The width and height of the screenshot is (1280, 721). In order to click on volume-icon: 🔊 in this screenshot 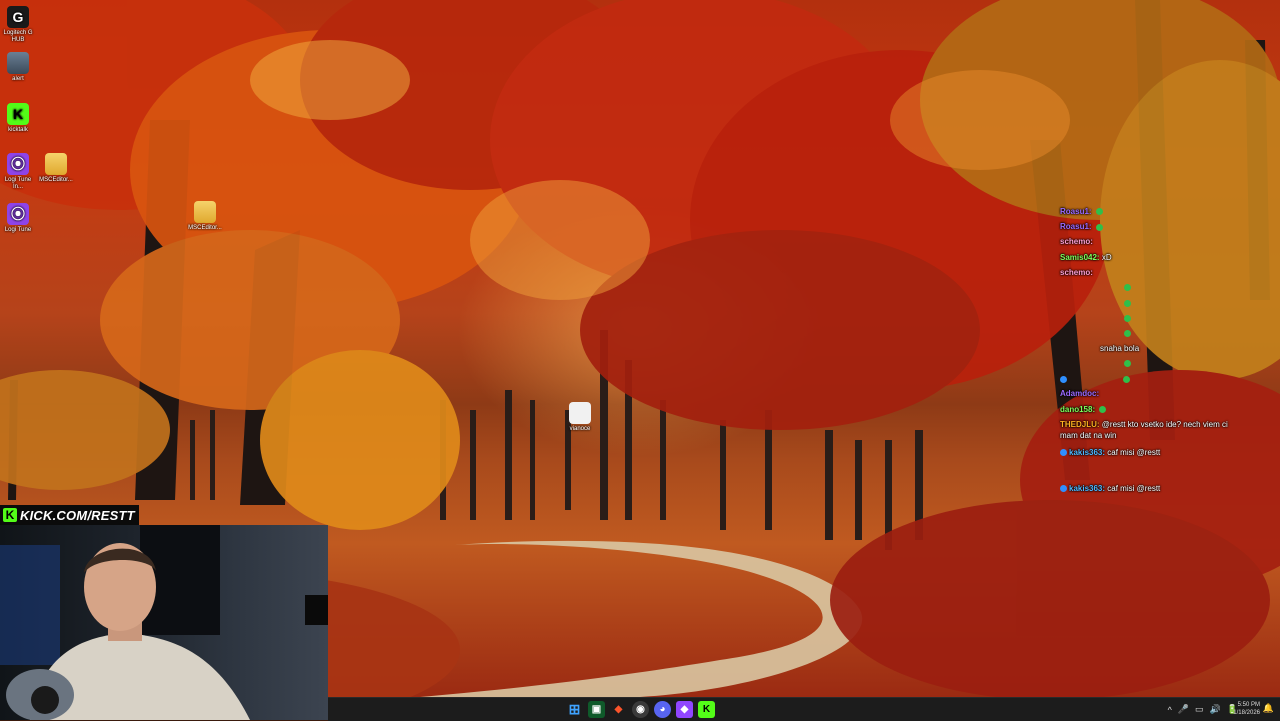, I will do `click(1215, 709)`.